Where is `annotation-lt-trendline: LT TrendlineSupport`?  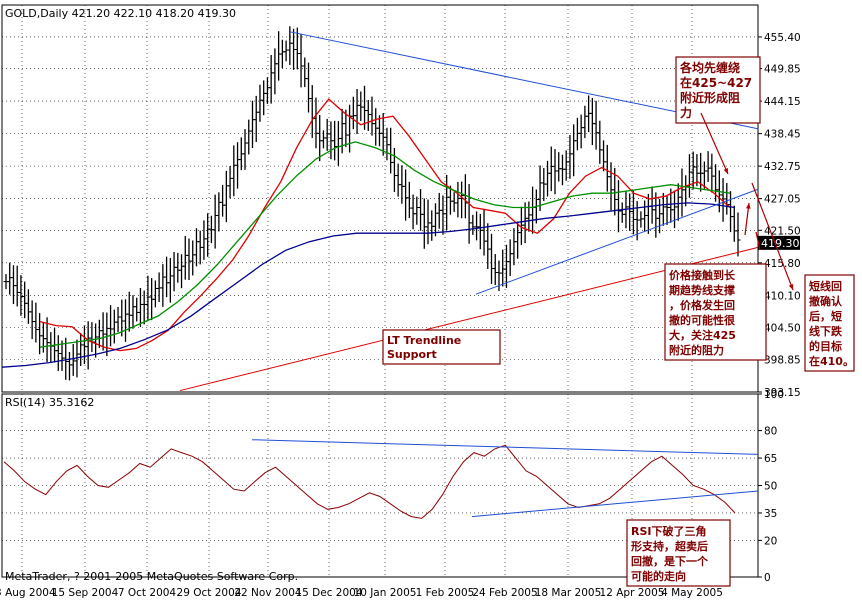
annotation-lt-trendline: LT TrendlineSupport is located at coordinates (441, 347).